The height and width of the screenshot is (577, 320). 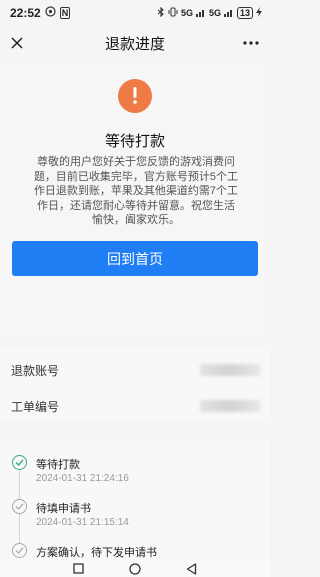 I want to click on timeline-step-title: 待填申请书, so click(x=63, y=509).